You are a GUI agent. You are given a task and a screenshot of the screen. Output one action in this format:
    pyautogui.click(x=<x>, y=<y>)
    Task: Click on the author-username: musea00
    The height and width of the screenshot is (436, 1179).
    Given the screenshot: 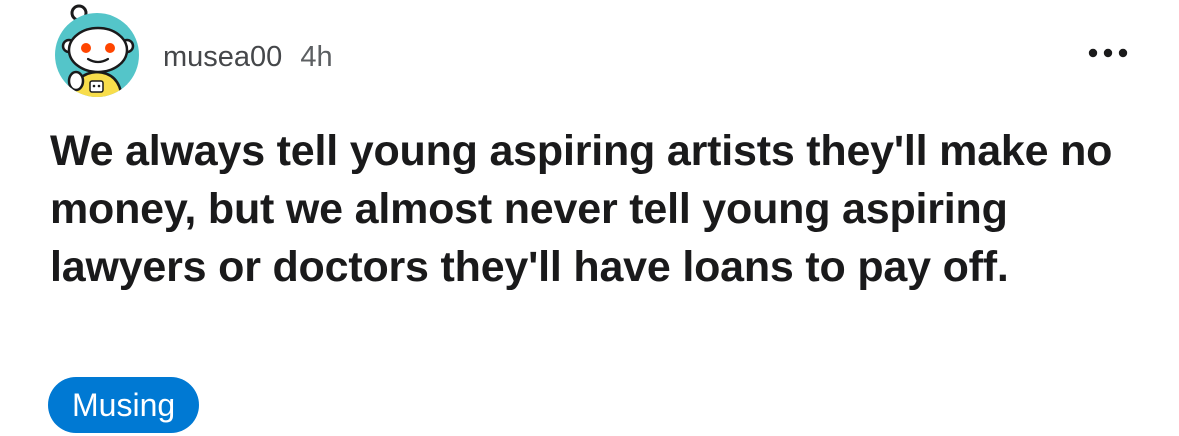 What is the action you would take?
    pyautogui.click(x=222, y=57)
    